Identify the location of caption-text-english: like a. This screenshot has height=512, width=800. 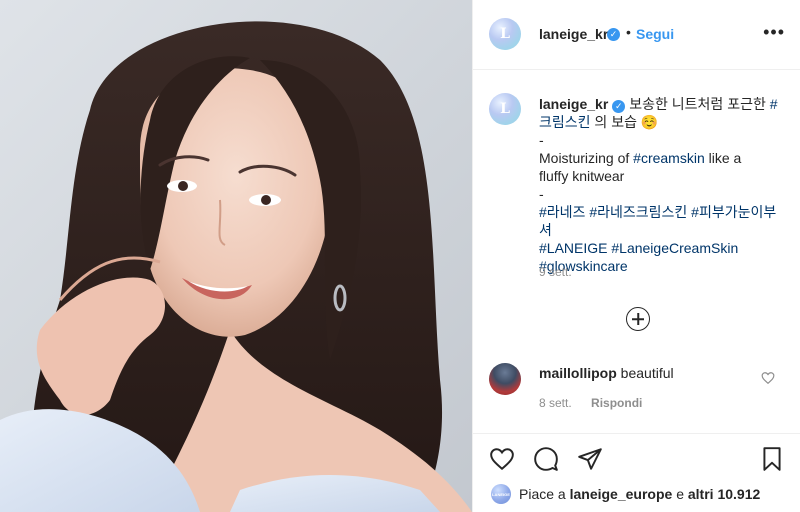
(725, 158).